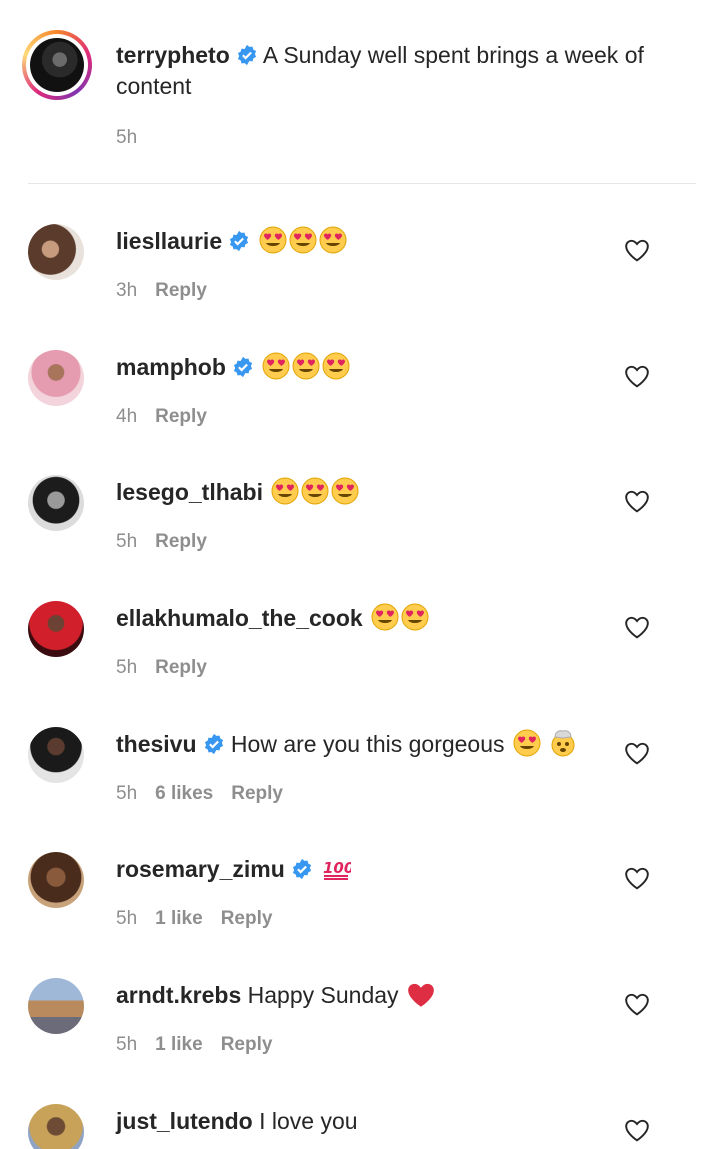  I want to click on comment-body: I love you, so click(308, 1121).